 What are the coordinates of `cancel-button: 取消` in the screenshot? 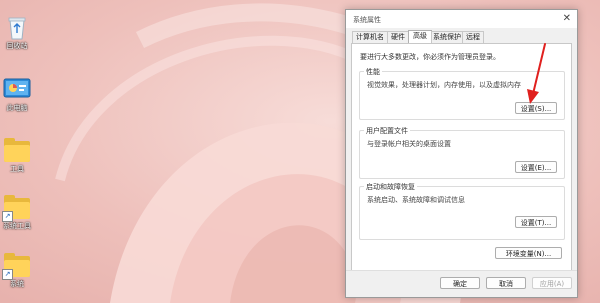 It's located at (506, 283).